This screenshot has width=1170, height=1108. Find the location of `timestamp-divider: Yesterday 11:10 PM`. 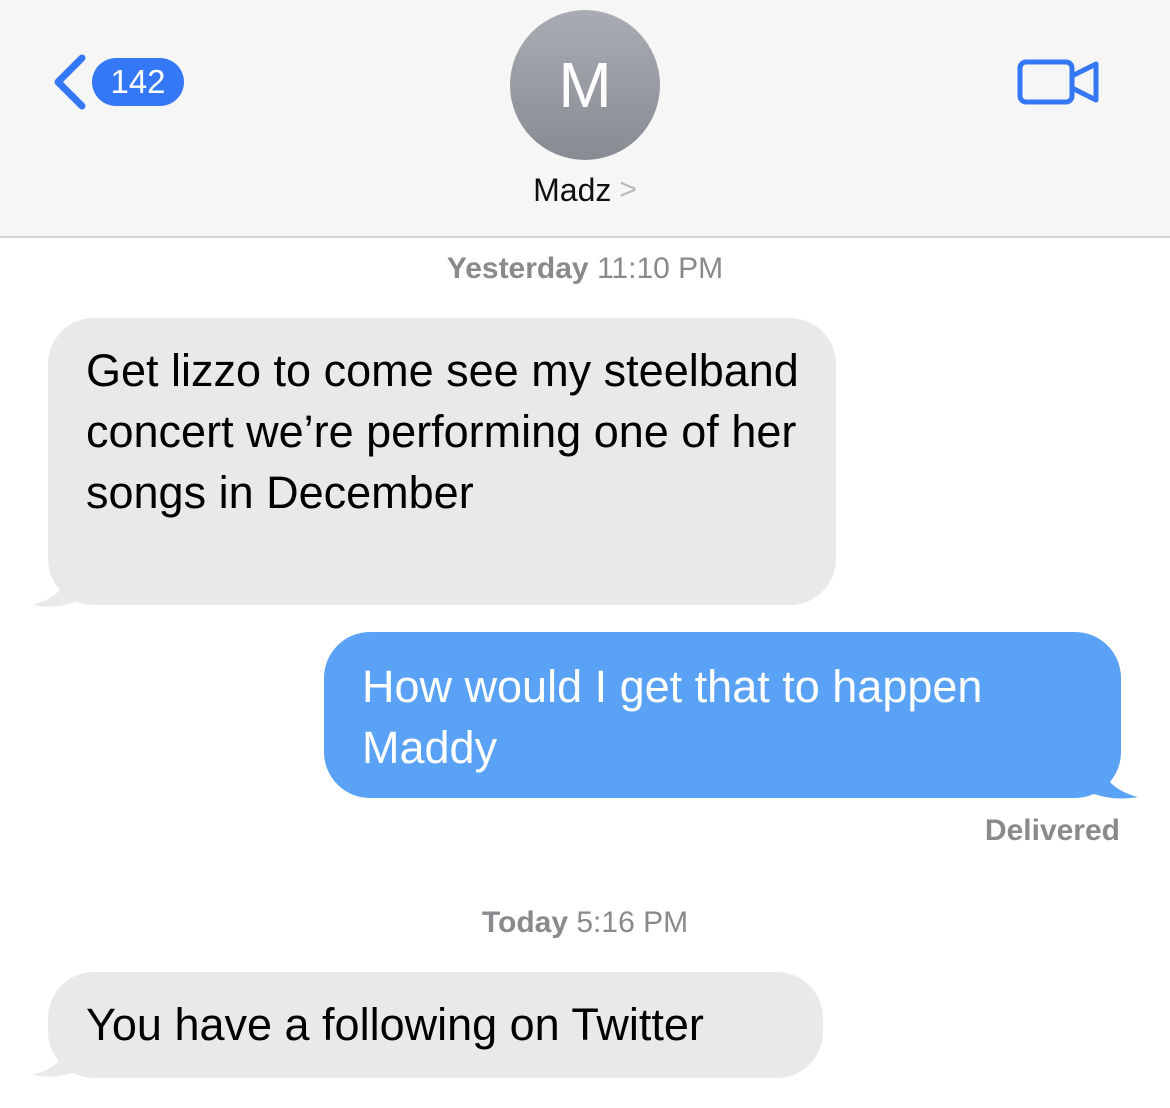

timestamp-divider: Yesterday 11:10 PM is located at coordinates (585, 269).